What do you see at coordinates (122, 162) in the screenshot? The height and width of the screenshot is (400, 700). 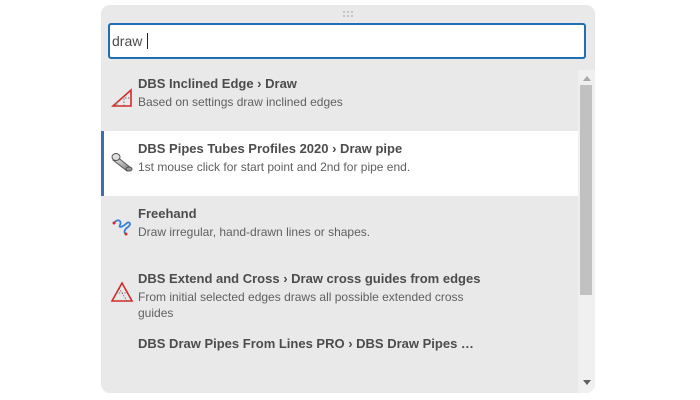 I see `pipe-icon` at bounding box center [122, 162].